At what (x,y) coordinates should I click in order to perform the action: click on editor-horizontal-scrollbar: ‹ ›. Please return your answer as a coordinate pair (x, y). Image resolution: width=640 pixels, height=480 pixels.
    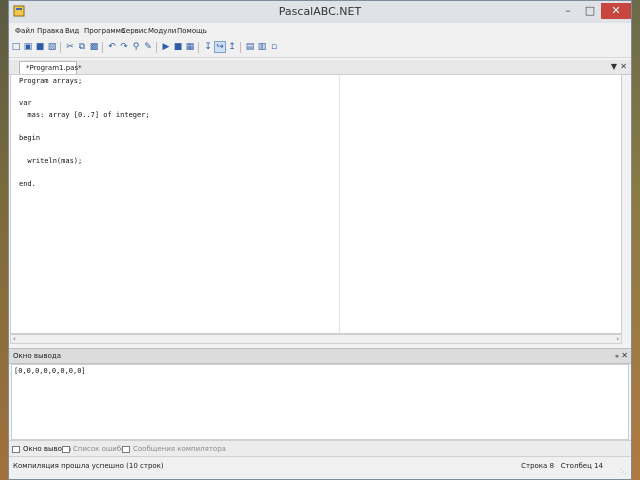
    Looking at the image, I should click on (316, 339).